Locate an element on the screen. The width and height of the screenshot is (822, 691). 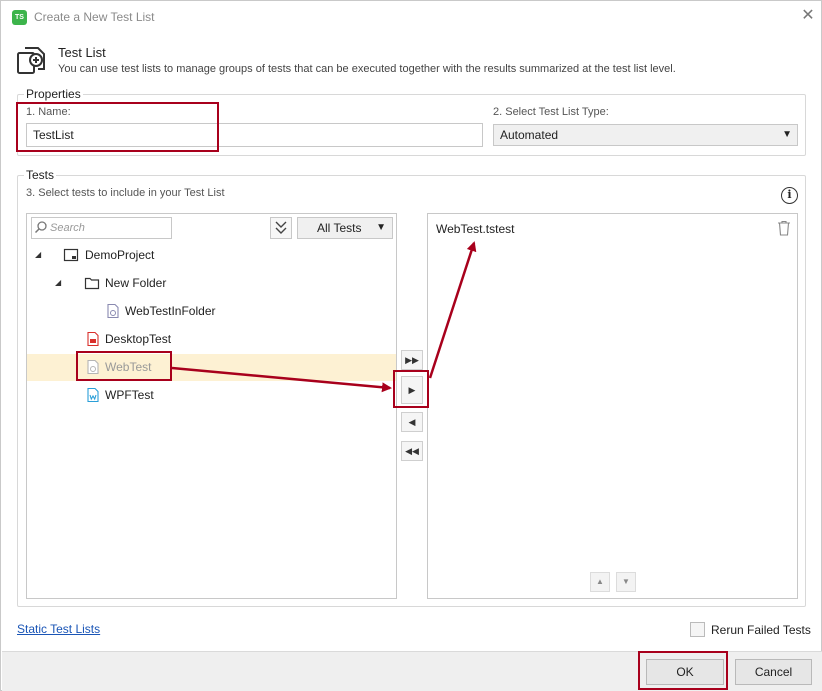
trash-icon is located at coordinates (784, 228).